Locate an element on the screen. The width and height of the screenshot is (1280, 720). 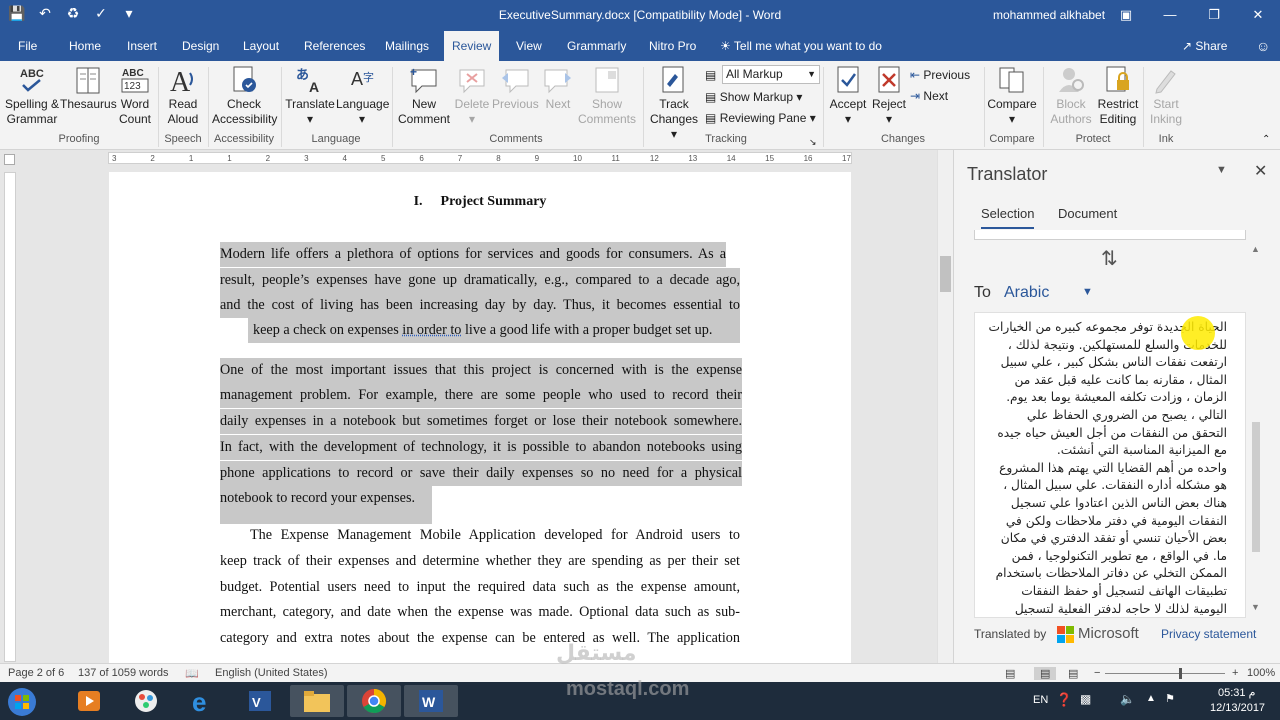
tab-selector is located at coordinates (9, 159).